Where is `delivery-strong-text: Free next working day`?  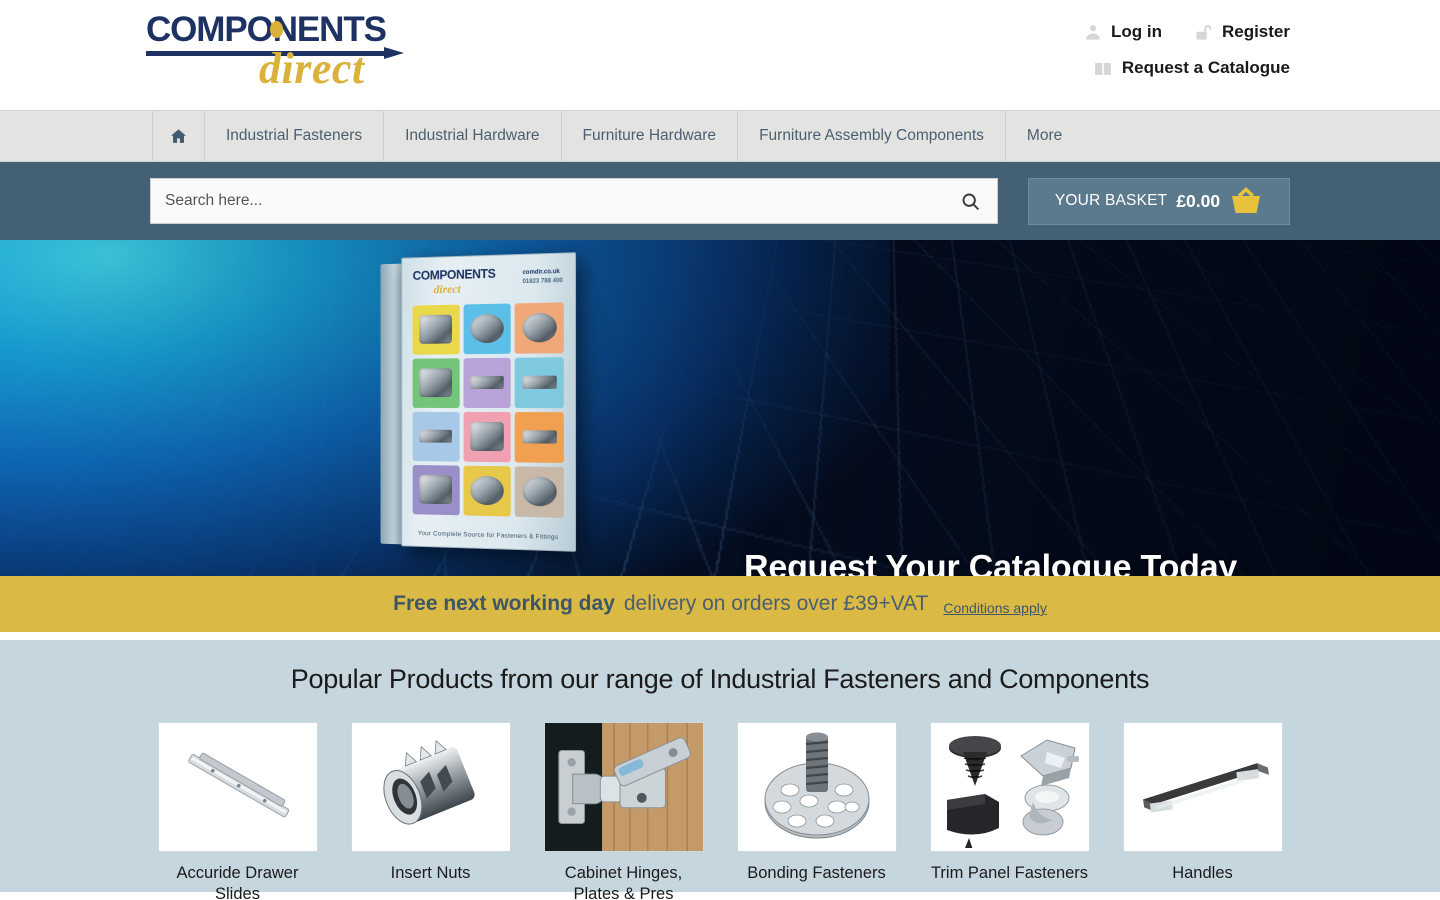
delivery-strong-text: Free next working day is located at coordinates (504, 603).